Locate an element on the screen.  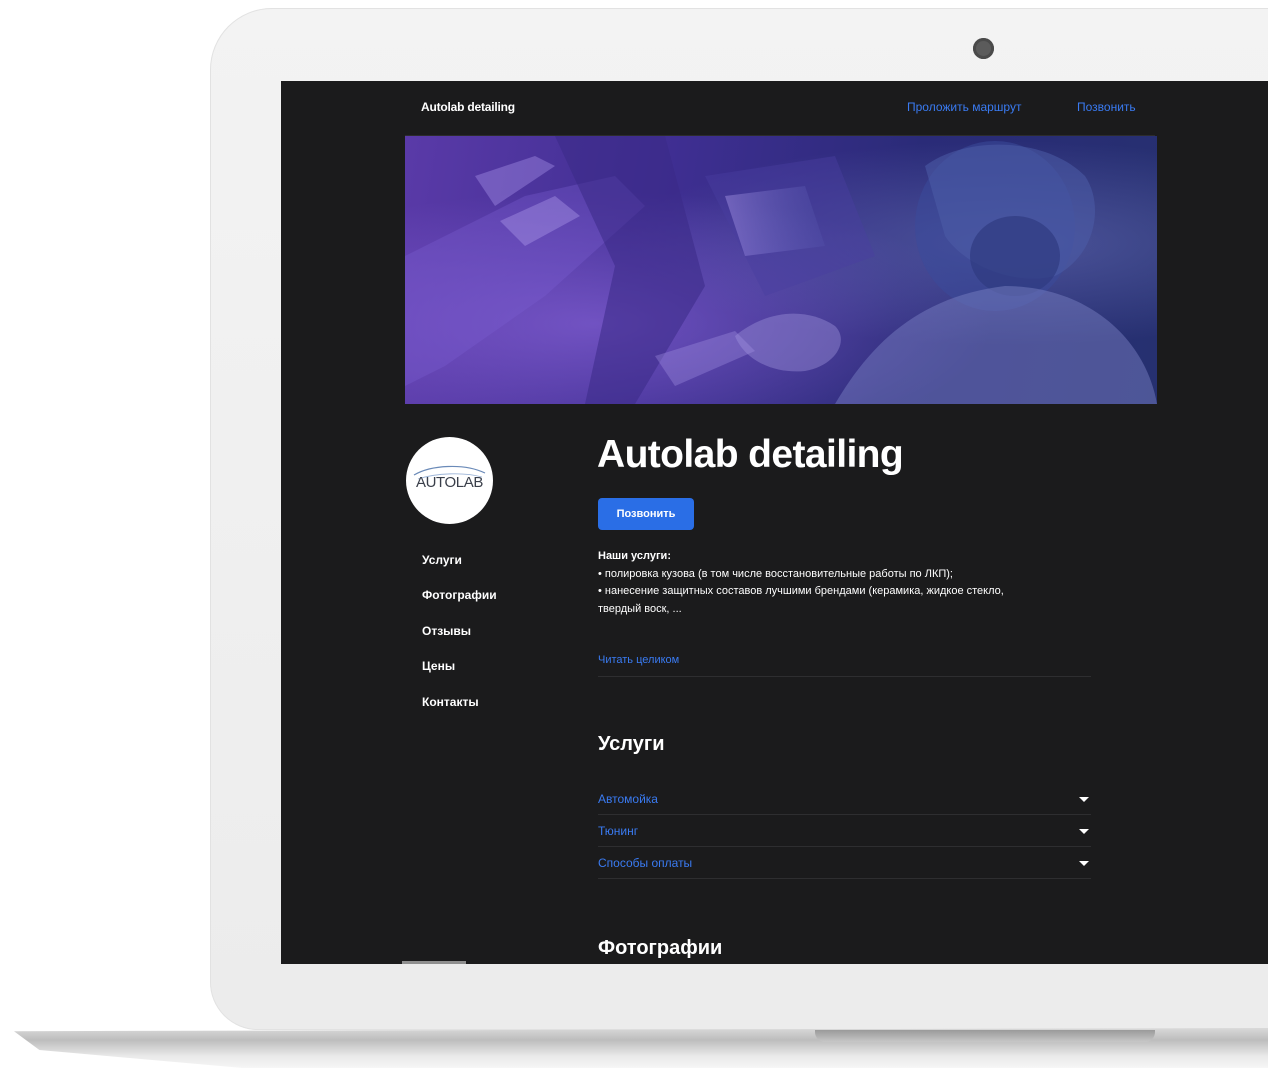
accordion-item-tuning: Тюнинг is located at coordinates (844, 831).